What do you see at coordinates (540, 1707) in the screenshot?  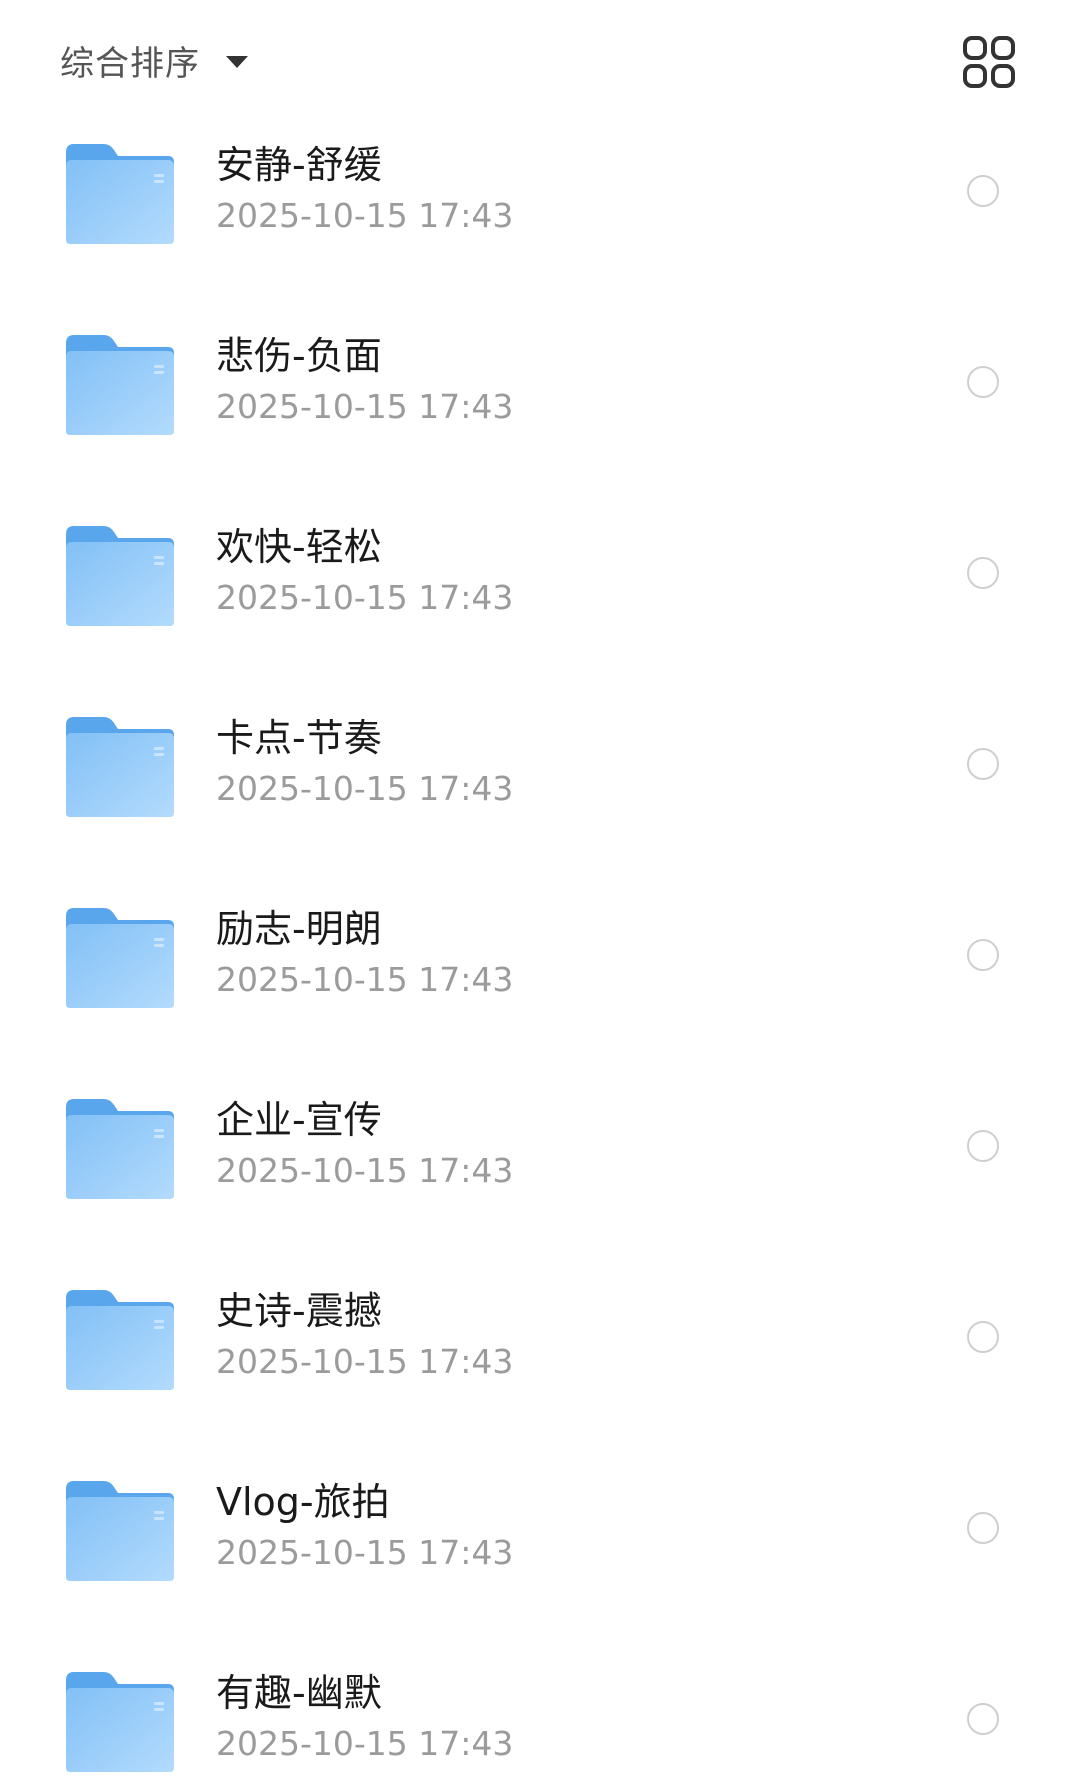 I see `list-item: 有趣-幽默 2025-10-15 17:43` at bounding box center [540, 1707].